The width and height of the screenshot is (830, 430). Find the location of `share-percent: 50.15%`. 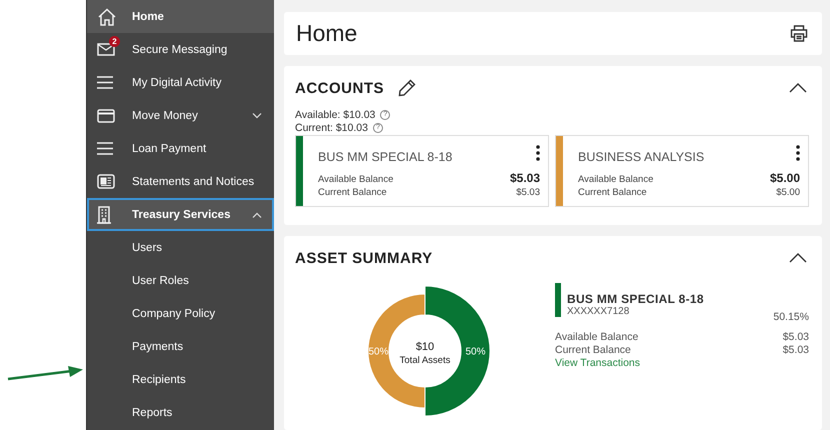

share-percent: 50.15% is located at coordinates (791, 317).